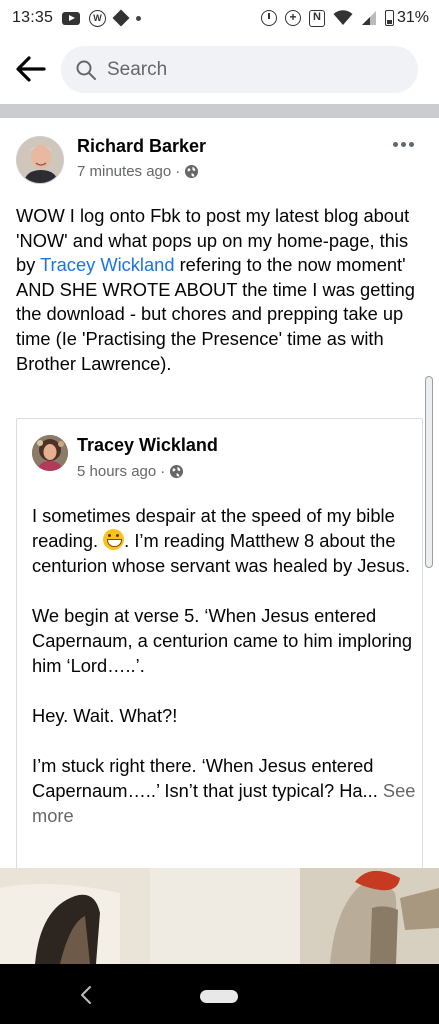 This screenshot has height=1024, width=439. I want to click on avatar-photo, so click(40, 160).